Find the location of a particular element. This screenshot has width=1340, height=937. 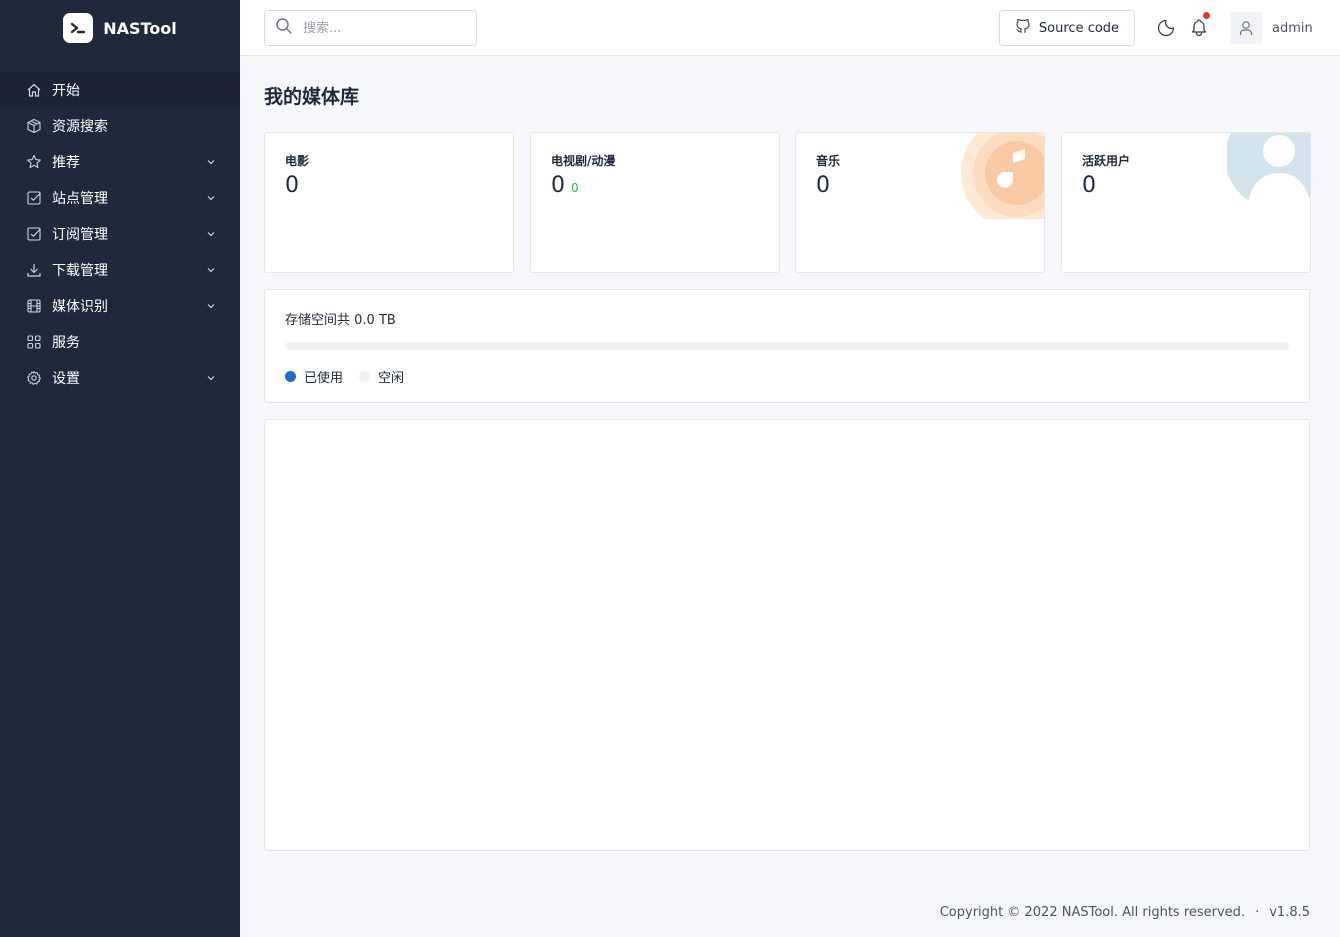

stat-card-users: 活跃用户 0 is located at coordinates (1186, 202).